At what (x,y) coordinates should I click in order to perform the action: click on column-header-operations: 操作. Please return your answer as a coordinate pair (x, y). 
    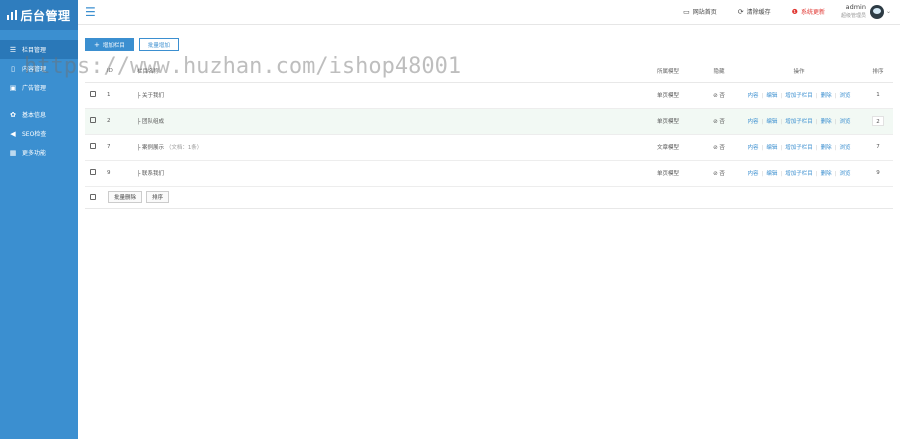
    Looking at the image, I should click on (799, 71).